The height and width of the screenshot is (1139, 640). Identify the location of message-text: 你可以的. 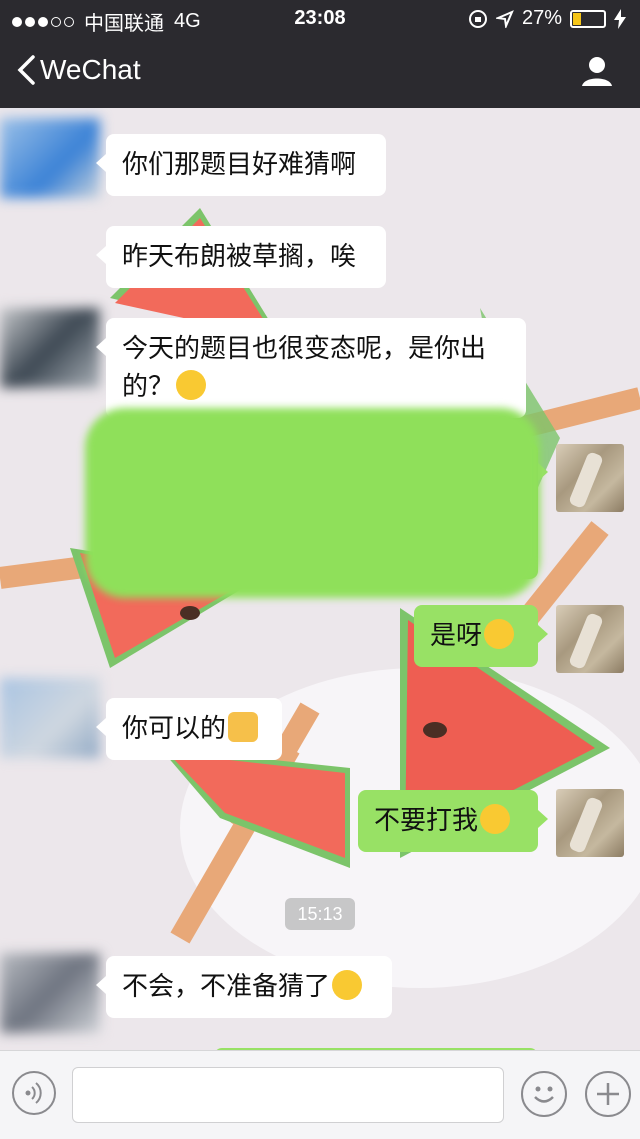
(174, 729).